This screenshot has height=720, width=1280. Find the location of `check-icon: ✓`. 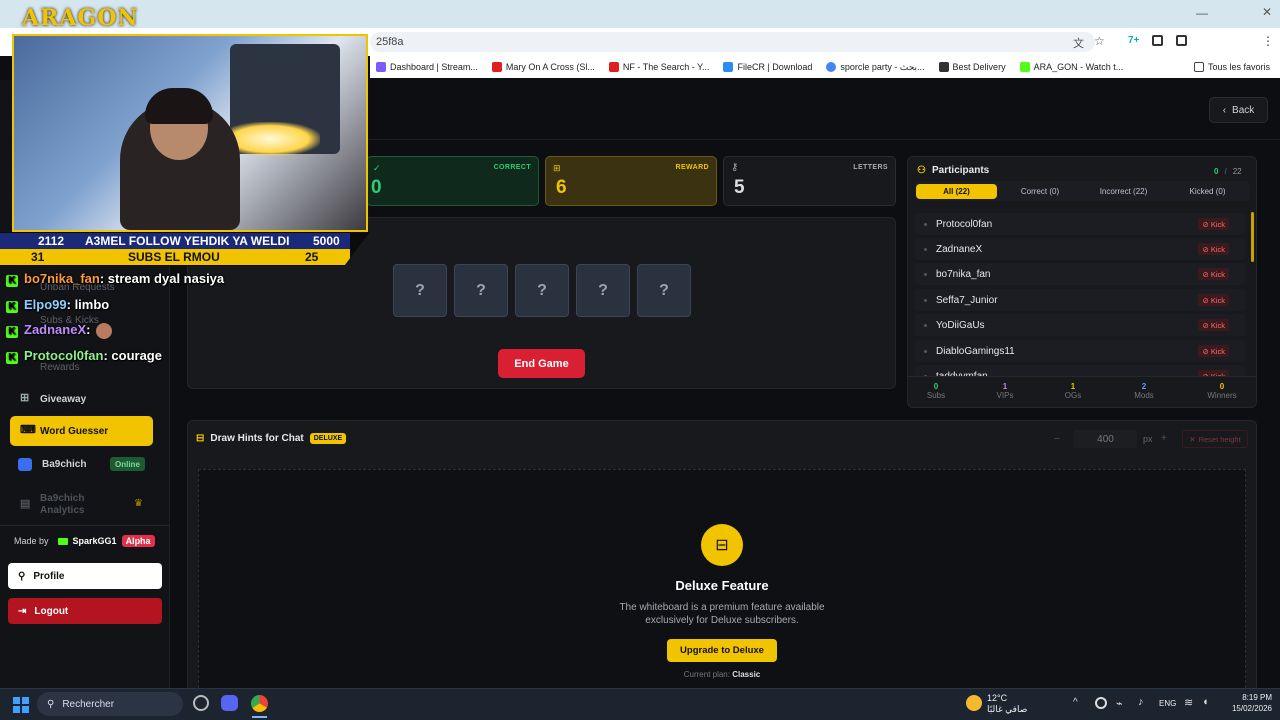

check-icon: ✓ is located at coordinates (377, 168).